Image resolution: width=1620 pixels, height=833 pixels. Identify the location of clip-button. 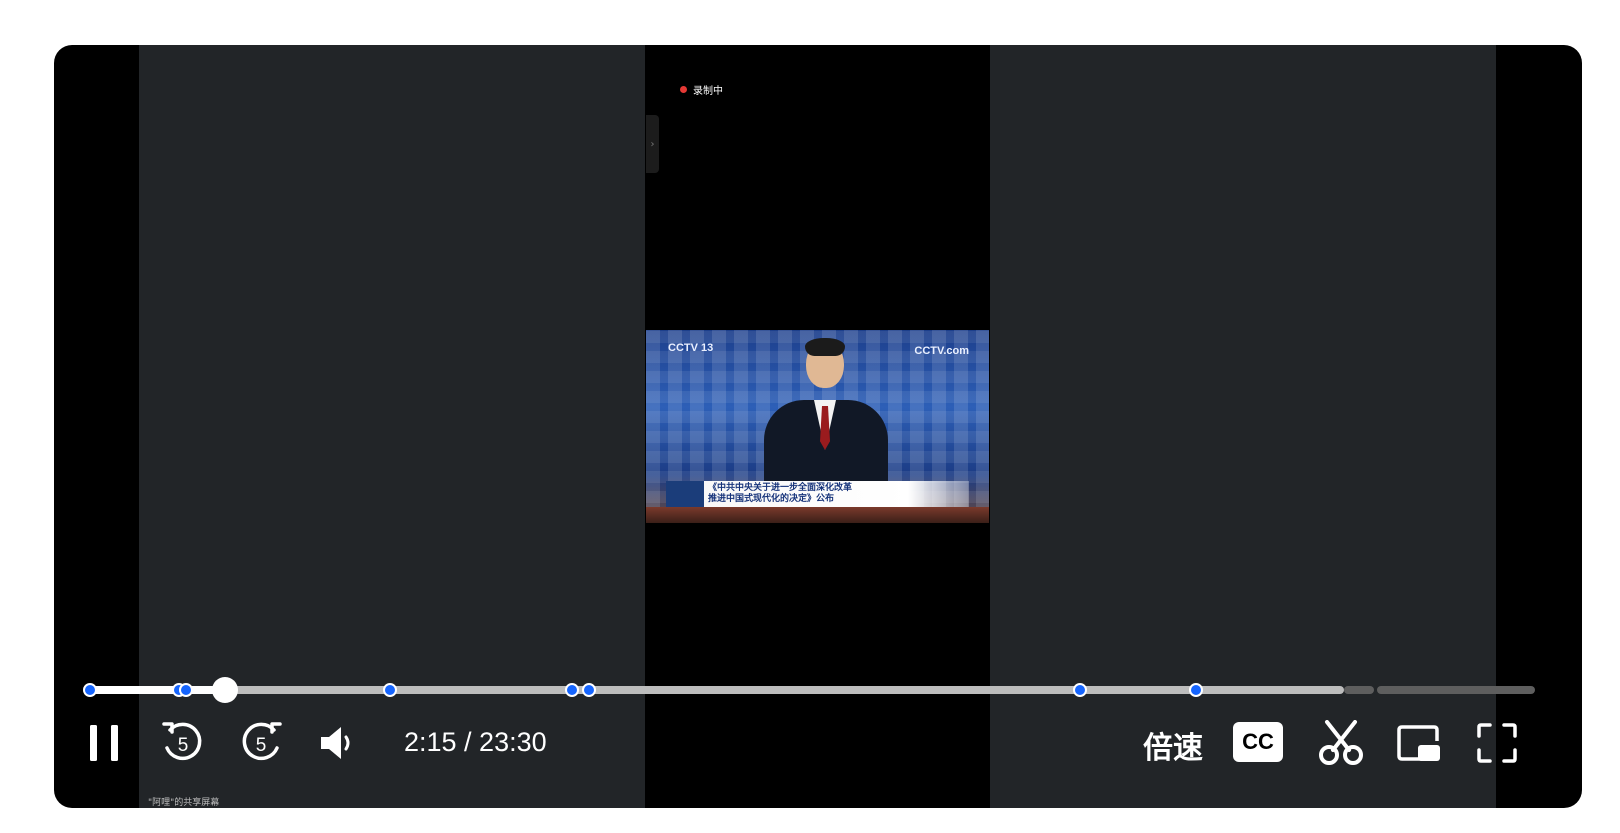
(1341, 742).